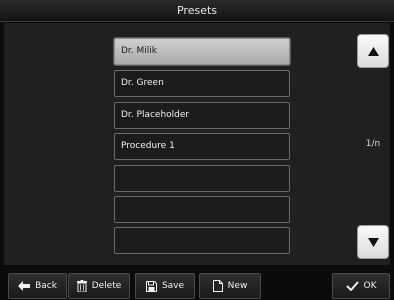 The image size is (394, 300). Describe the element at coordinates (202, 83) in the screenshot. I see `preset-item: Dr. Green` at that location.